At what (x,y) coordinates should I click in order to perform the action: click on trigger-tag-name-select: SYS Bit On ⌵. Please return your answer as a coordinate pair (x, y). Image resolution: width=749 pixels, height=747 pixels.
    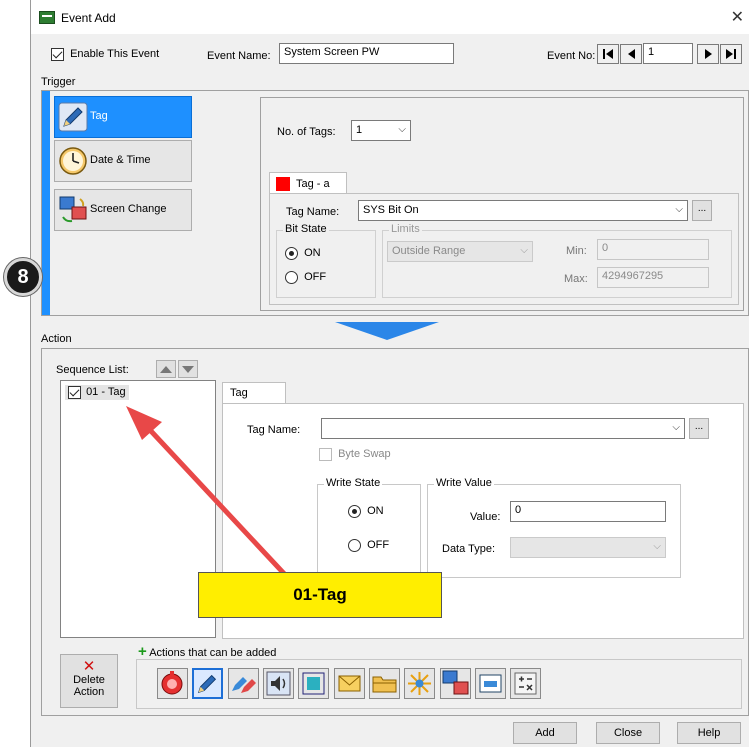
    Looking at the image, I should click on (523, 210).